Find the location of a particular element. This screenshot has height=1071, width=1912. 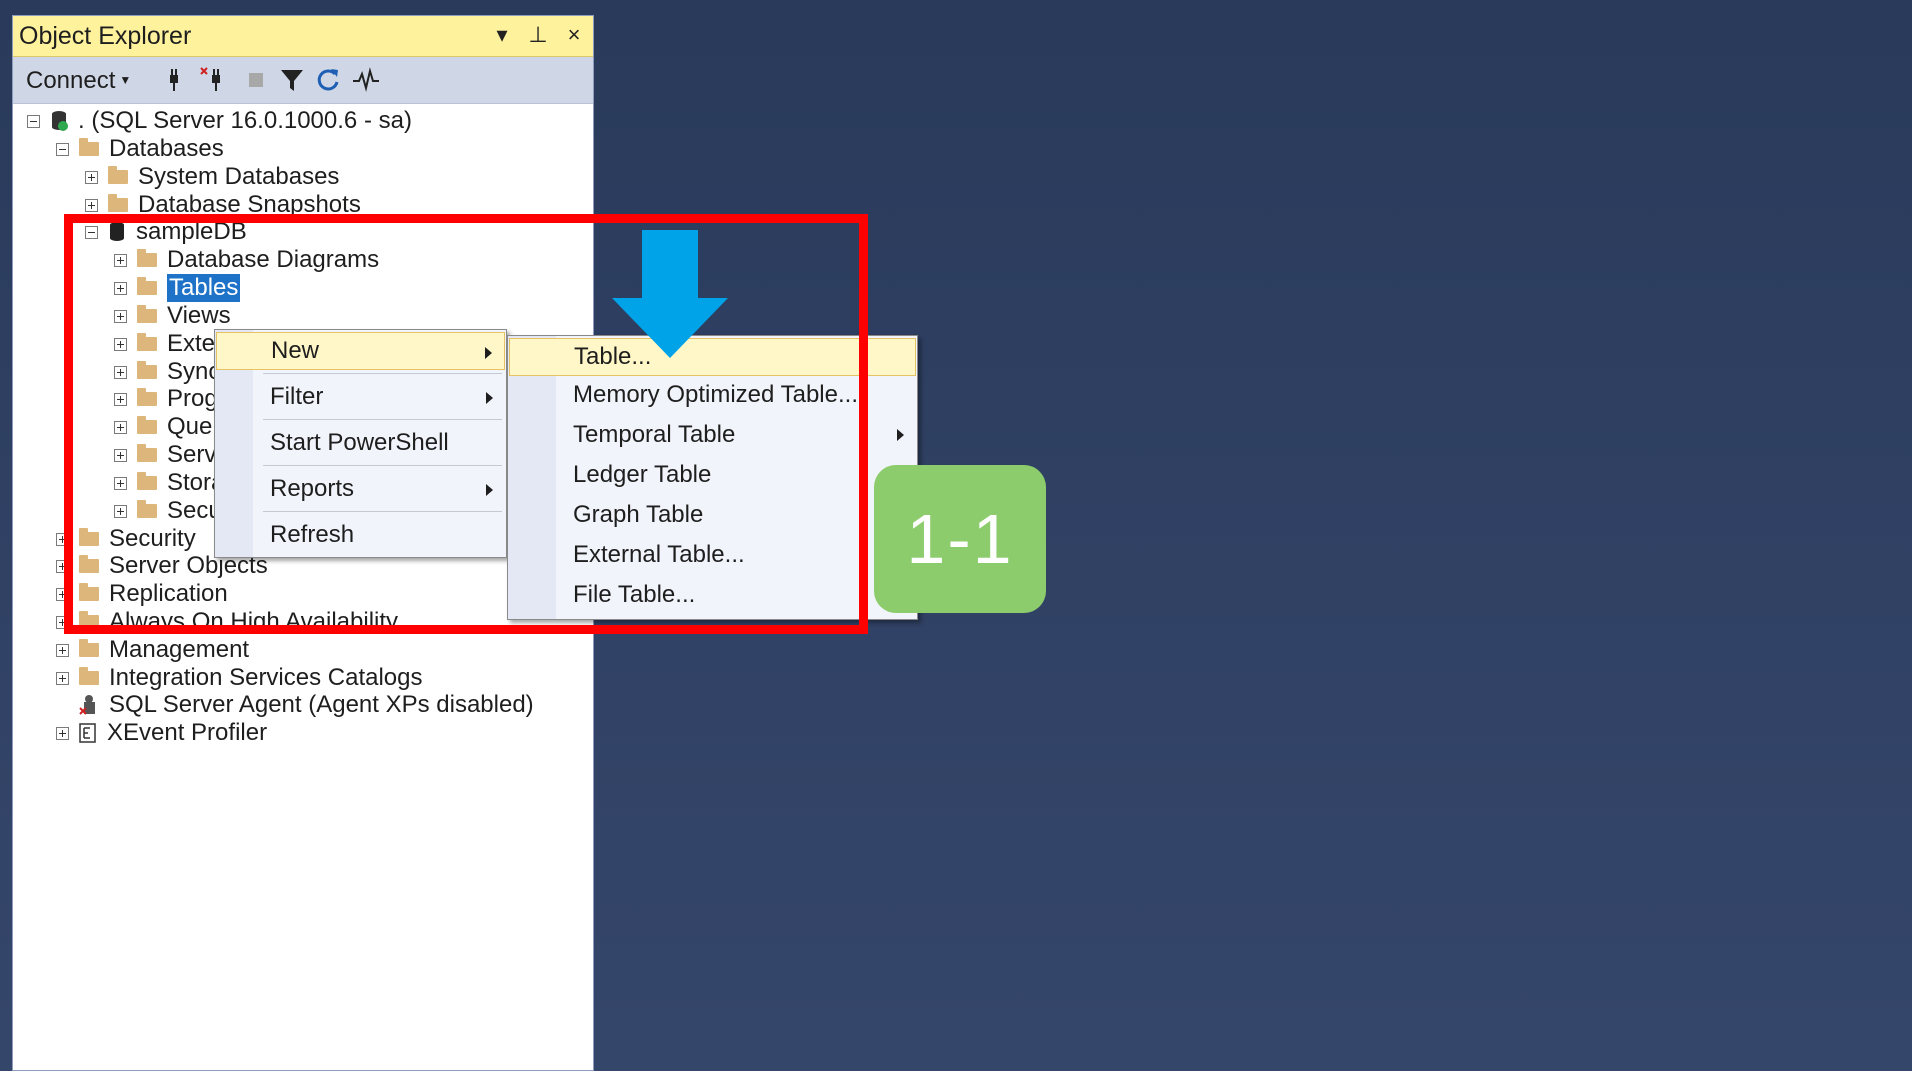

stop-icon is located at coordinates (256, 80).